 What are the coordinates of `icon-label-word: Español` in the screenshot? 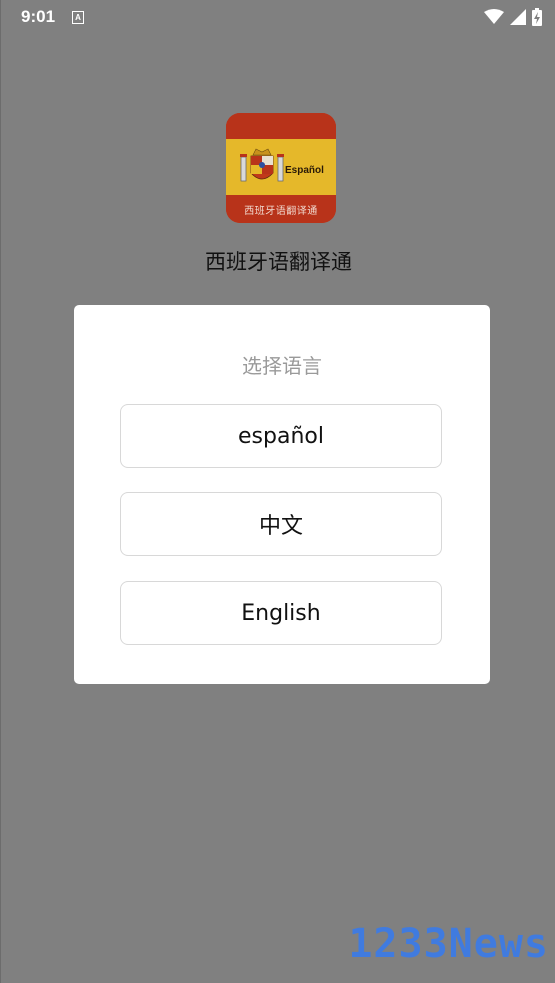 It's located at (304, 170).